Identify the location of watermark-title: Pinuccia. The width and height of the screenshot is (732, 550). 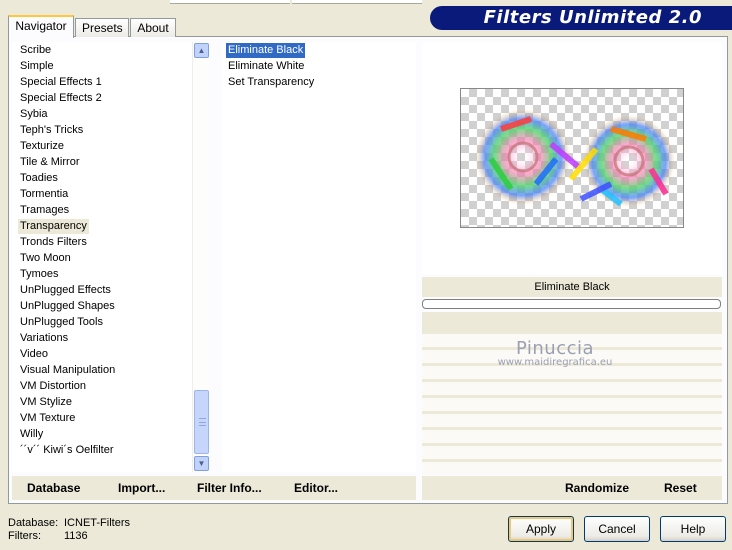
(555, 348).